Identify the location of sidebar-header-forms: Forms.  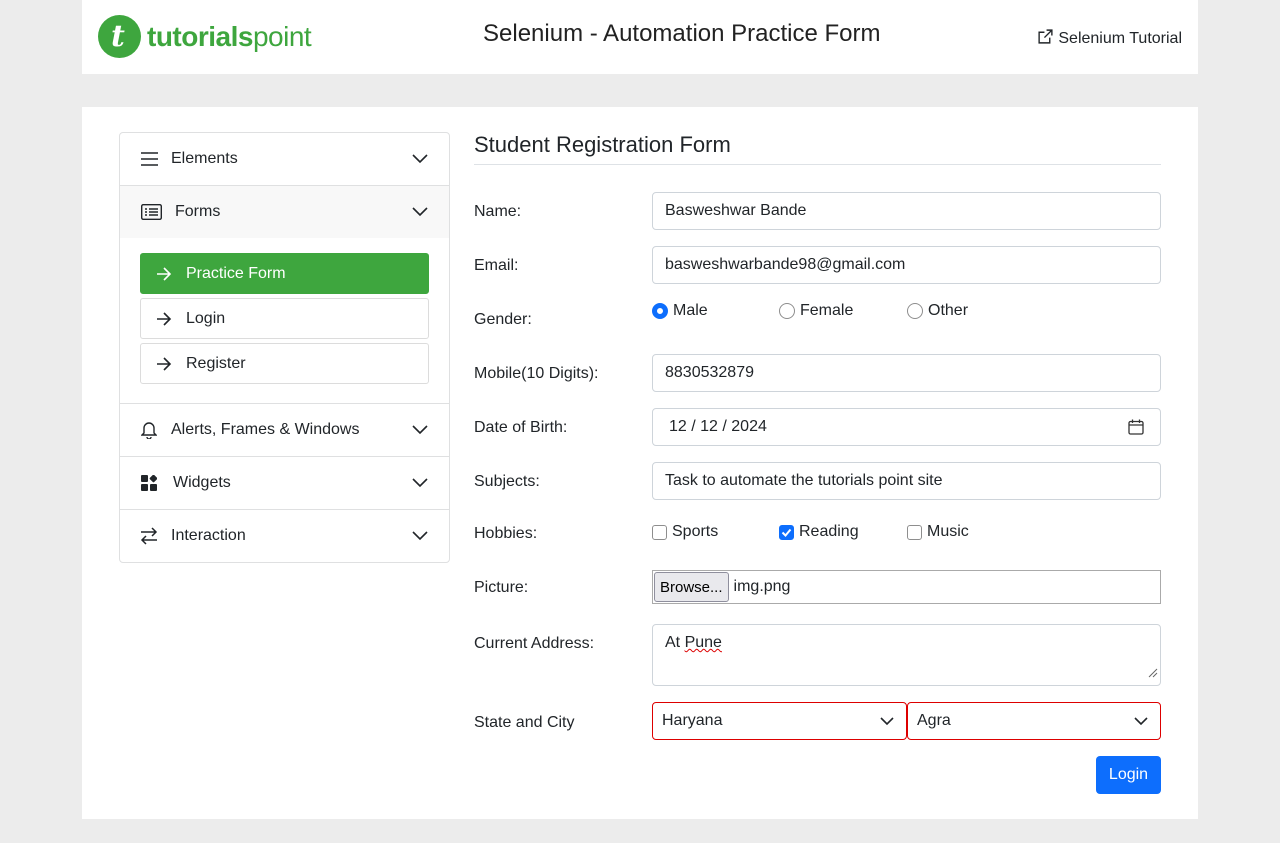
(284, 212).